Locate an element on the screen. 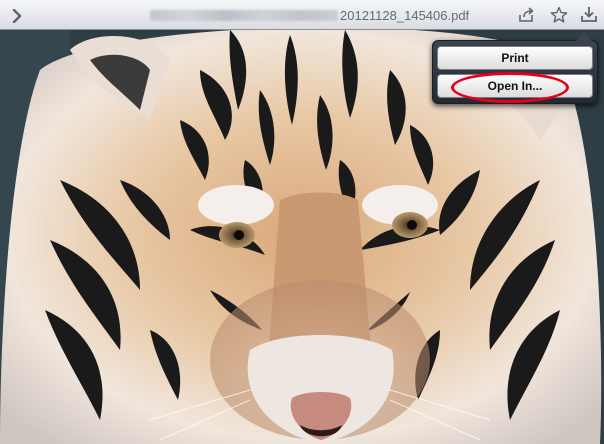 This screenshot has width=604, height=444. download-tray-icon is located at coordinates (589, 14).